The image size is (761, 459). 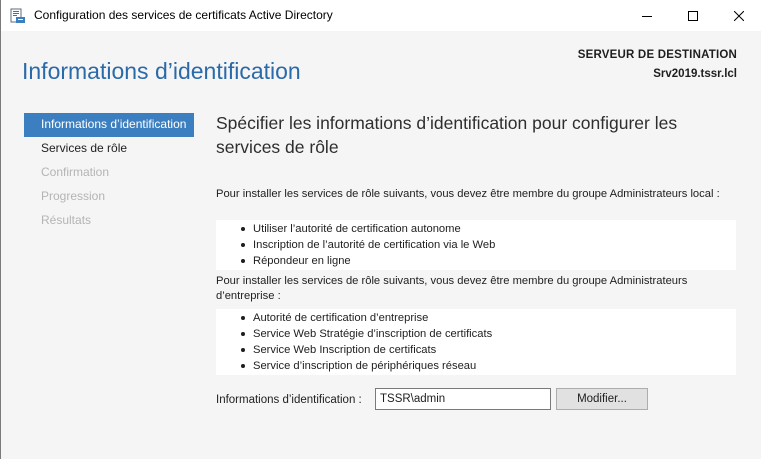 I want to click on close-icon, so click(x=739, y=15).